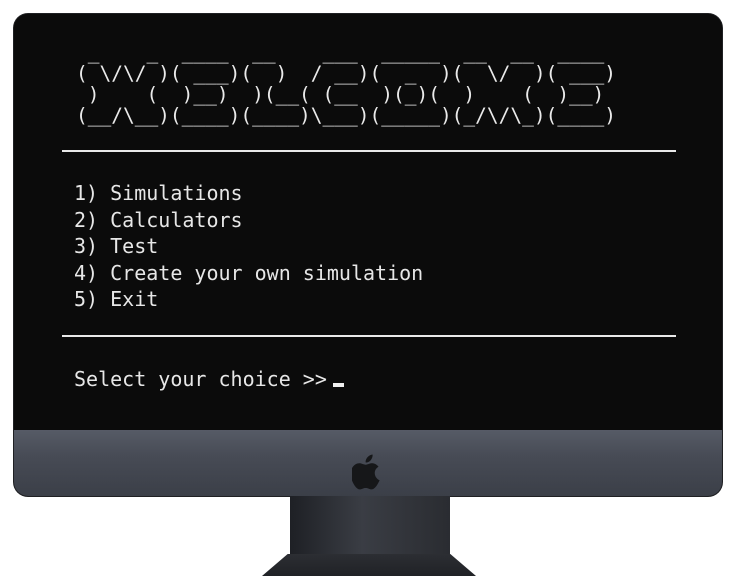 Image resolution: width=739 pixels, height=576 pixels. I want to click on divider-top, so click(369, 151).